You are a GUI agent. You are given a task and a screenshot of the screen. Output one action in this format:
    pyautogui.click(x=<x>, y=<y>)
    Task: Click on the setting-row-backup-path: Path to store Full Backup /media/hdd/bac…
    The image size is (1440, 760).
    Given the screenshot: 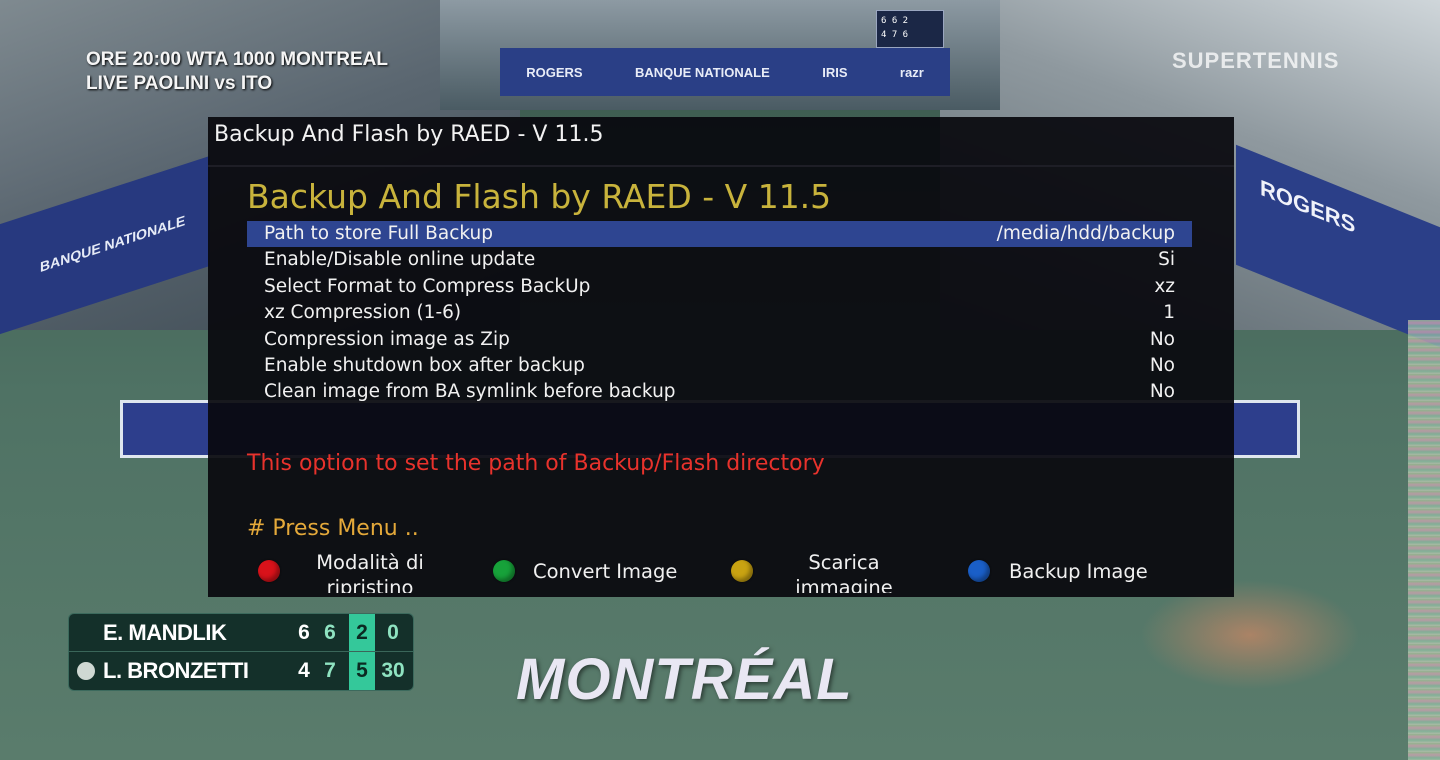 What is the action you would take?
    pyautogui.click(x=719, y=234)
    